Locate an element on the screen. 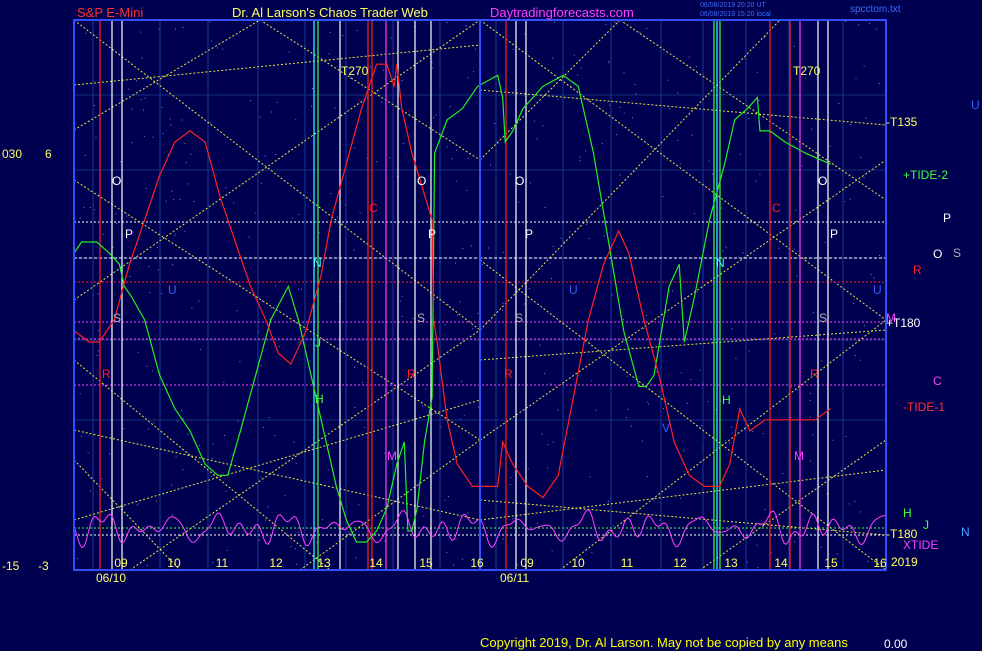  label-year: 2019 is located at coordinates (904, 562).